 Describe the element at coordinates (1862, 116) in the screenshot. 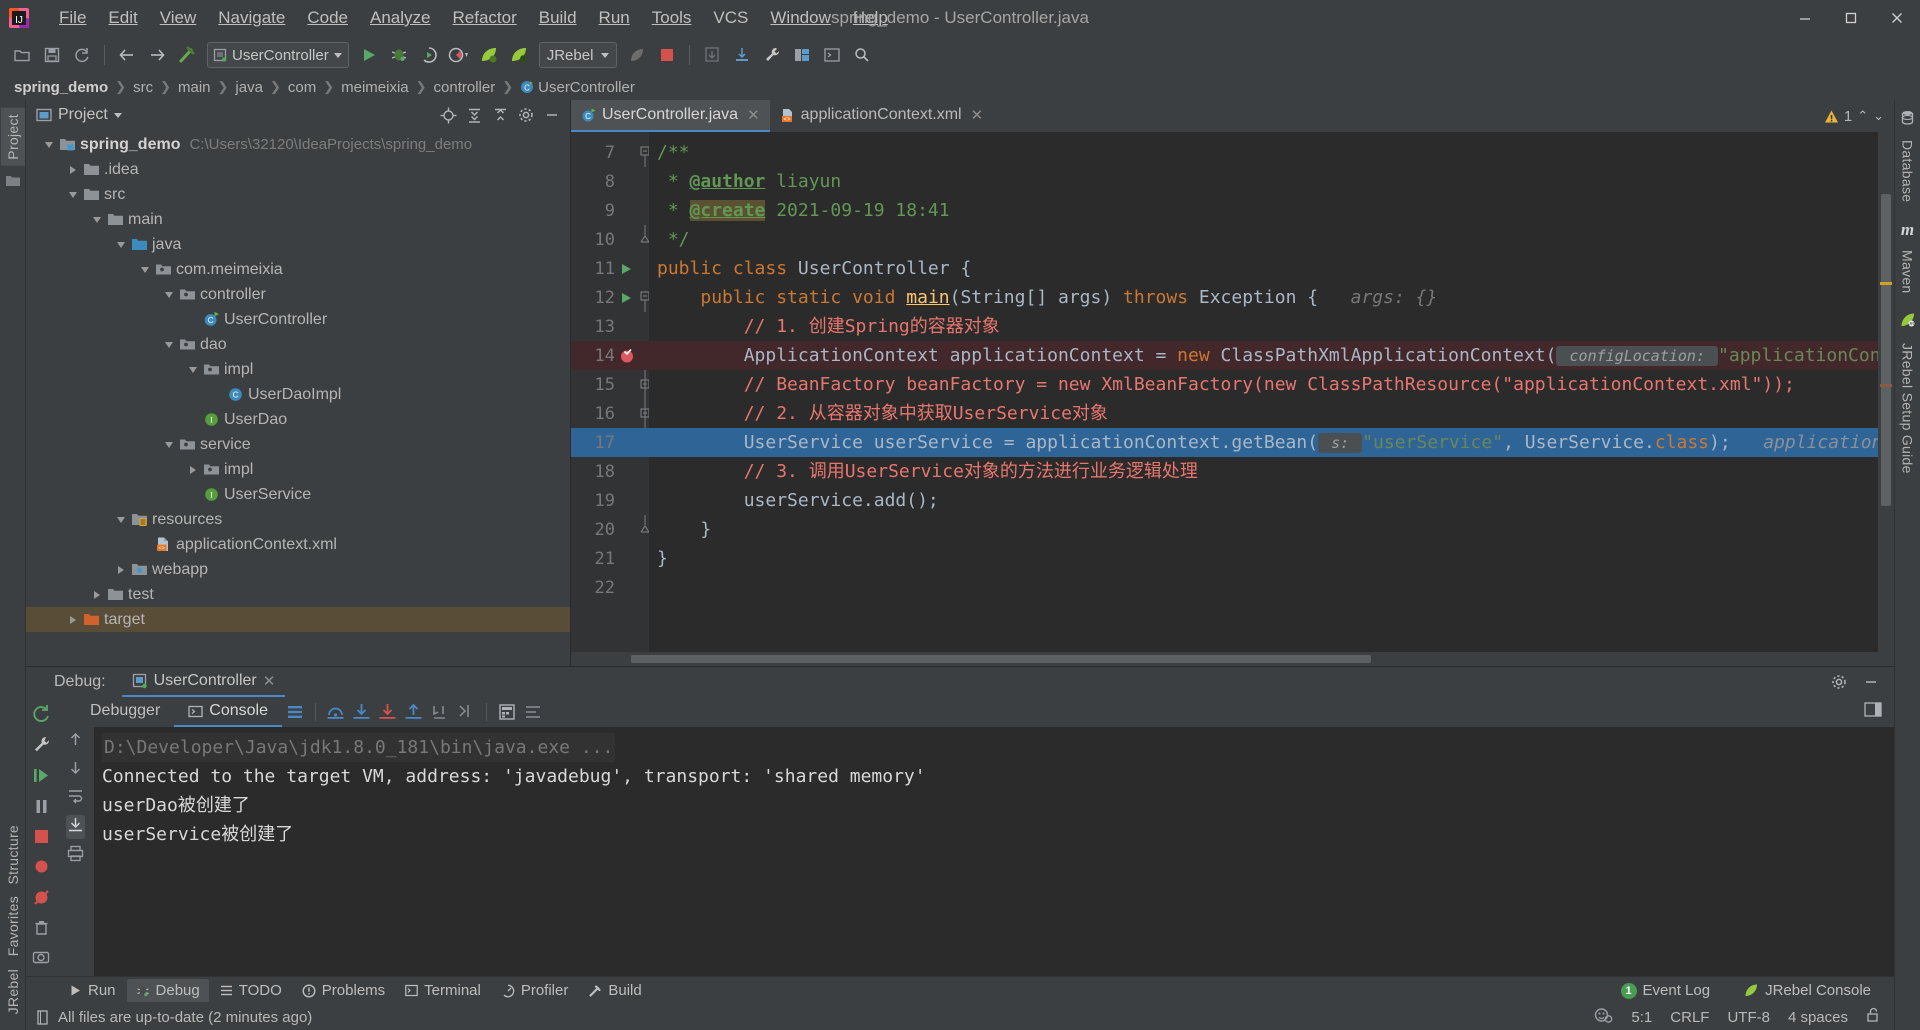

I see `prev-problem-icon: ⌃` at that location.